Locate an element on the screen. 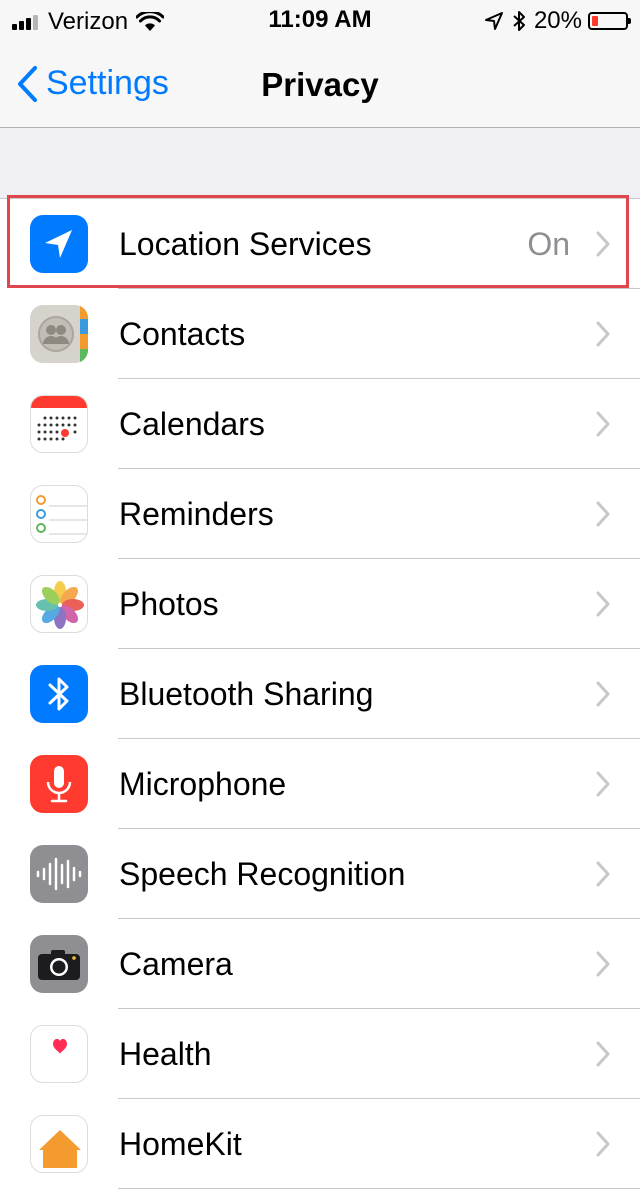 The image size is (640, 1189). row-label: Camera is located at coordinates (176, 963).